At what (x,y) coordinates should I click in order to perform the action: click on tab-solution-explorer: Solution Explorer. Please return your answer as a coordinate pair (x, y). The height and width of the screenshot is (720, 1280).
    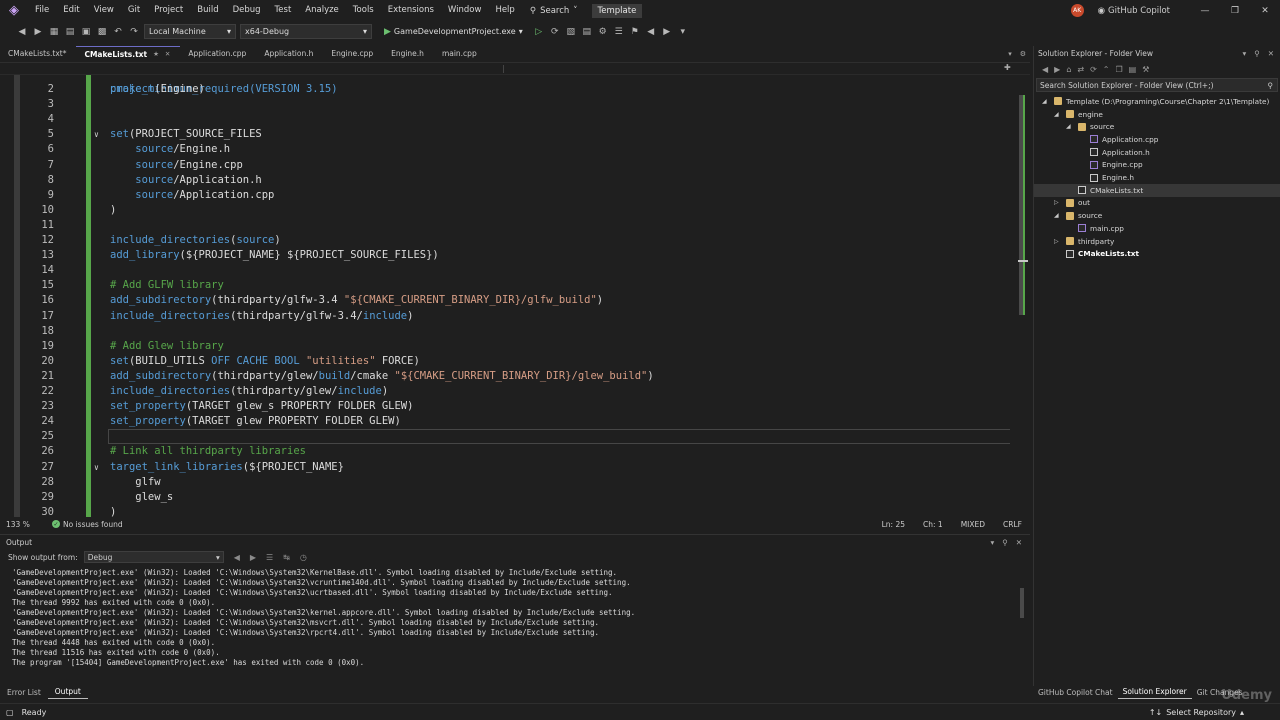
    Looking at the image, I should click on (1154, 692).